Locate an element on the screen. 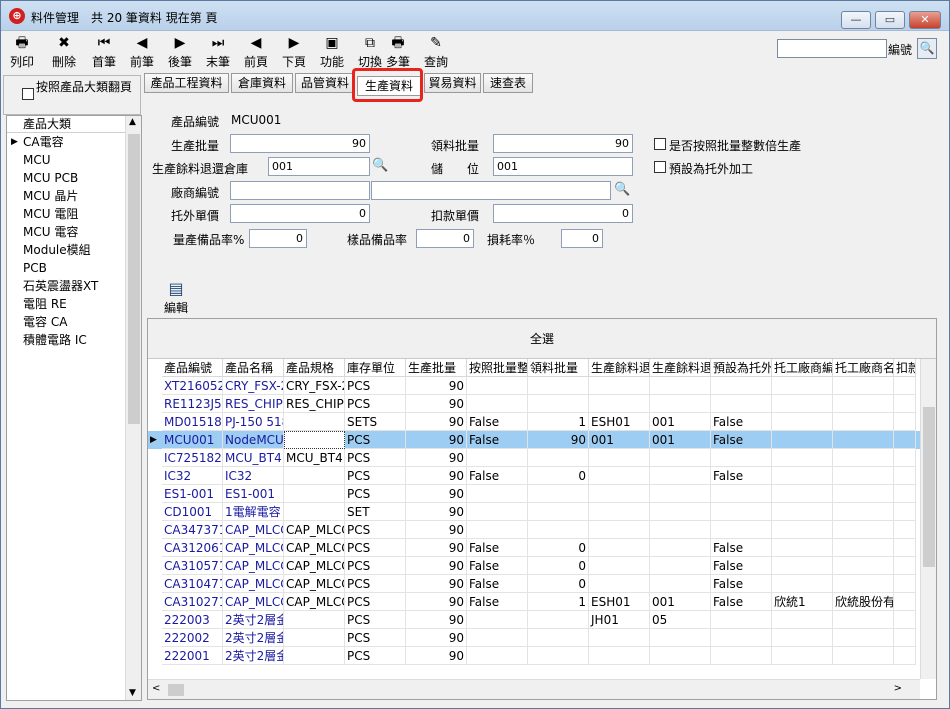  column-header: 預設為托外 is located at coordinates (741, 368).